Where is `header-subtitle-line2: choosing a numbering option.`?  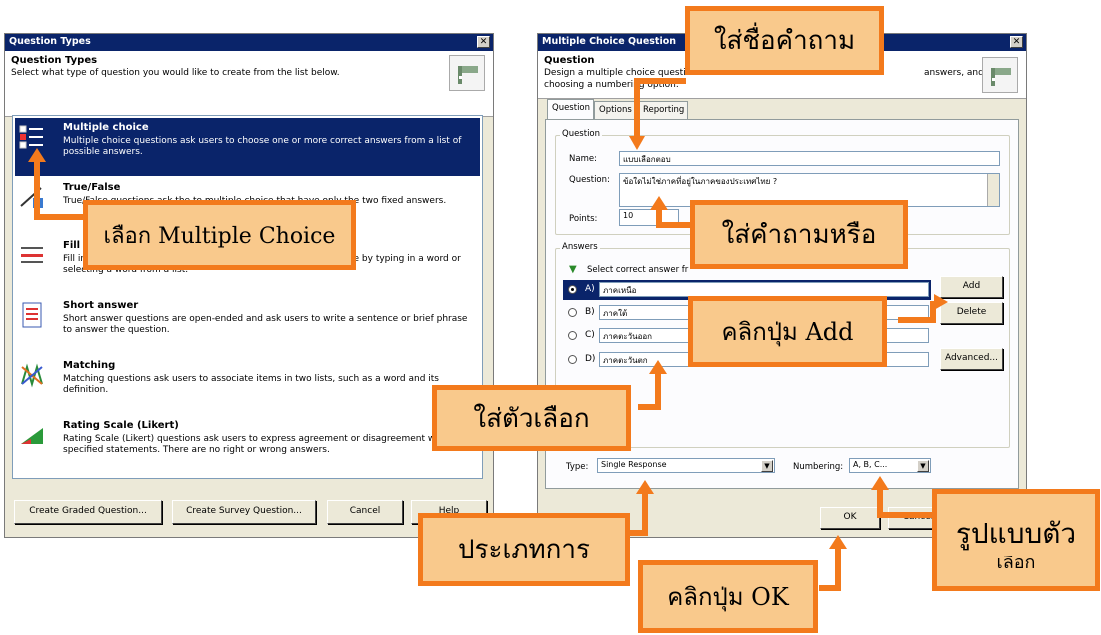 header-subtitle-line2: choosing a numbering option. is located at coordinates (611, 85).